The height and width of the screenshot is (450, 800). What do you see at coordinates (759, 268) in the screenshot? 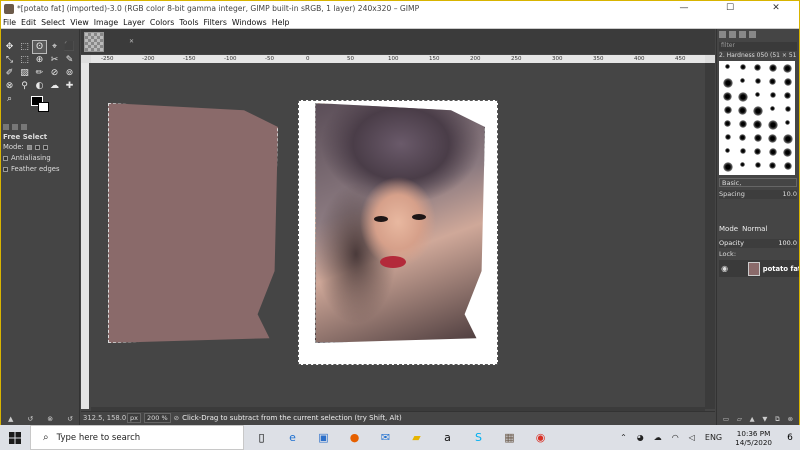
I see `layer-row: ◉ potato fat` at bounding box center [759, 268].